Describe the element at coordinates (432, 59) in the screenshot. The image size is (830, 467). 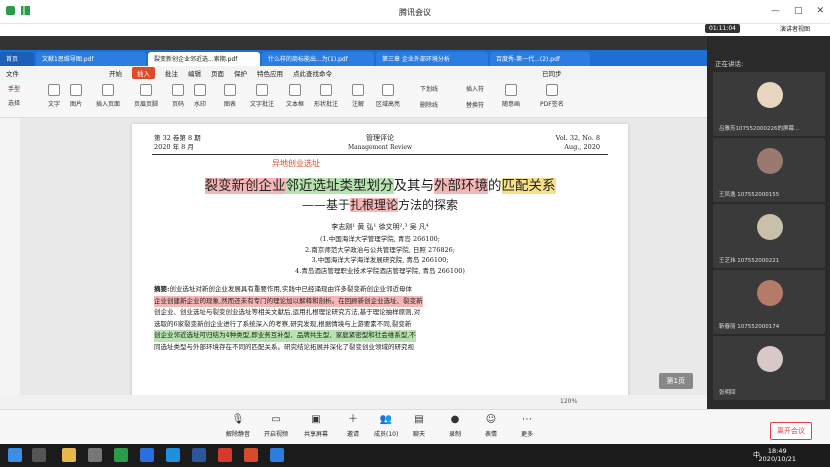
I see `tab-doc-4: 第三章 企业外部环境分析` at that location.